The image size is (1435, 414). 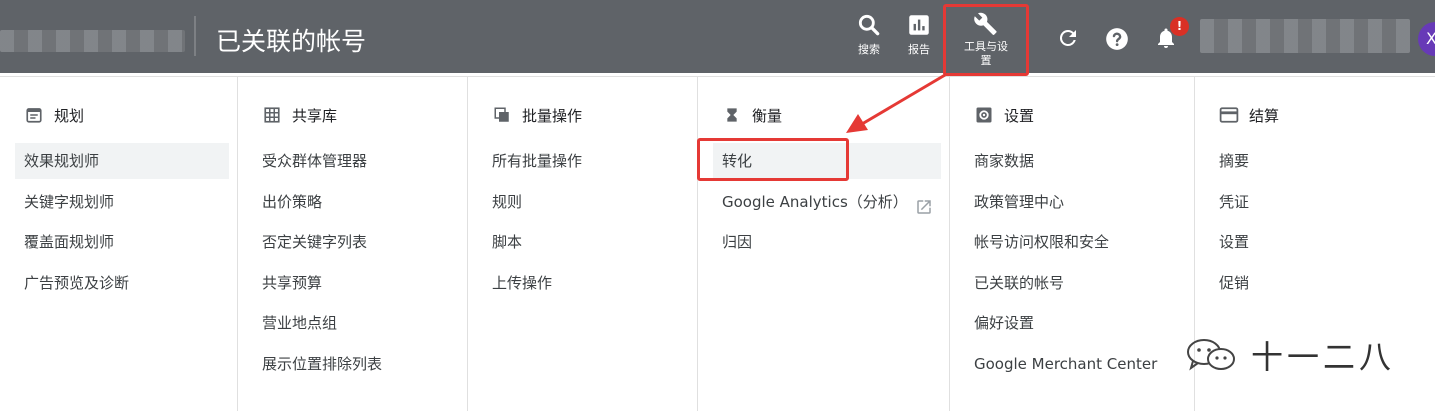 I want to click on watermark: 十一二八, so click(x=1290, y=355).